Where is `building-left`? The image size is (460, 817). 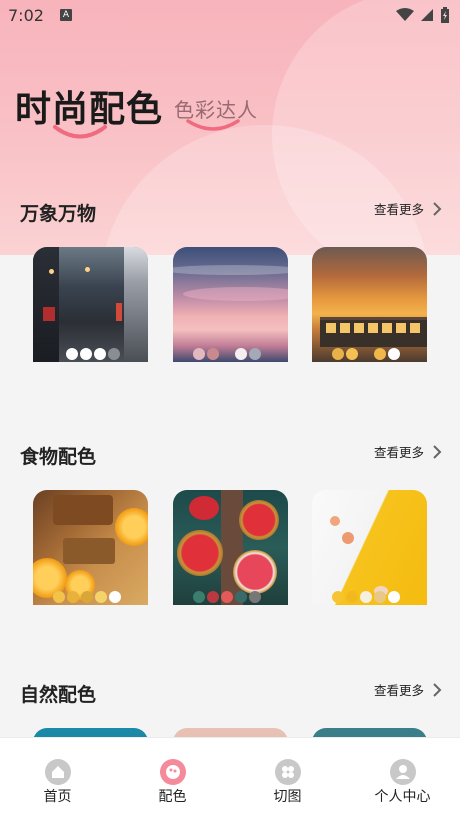
building-left is located at coordinates (46, 304).